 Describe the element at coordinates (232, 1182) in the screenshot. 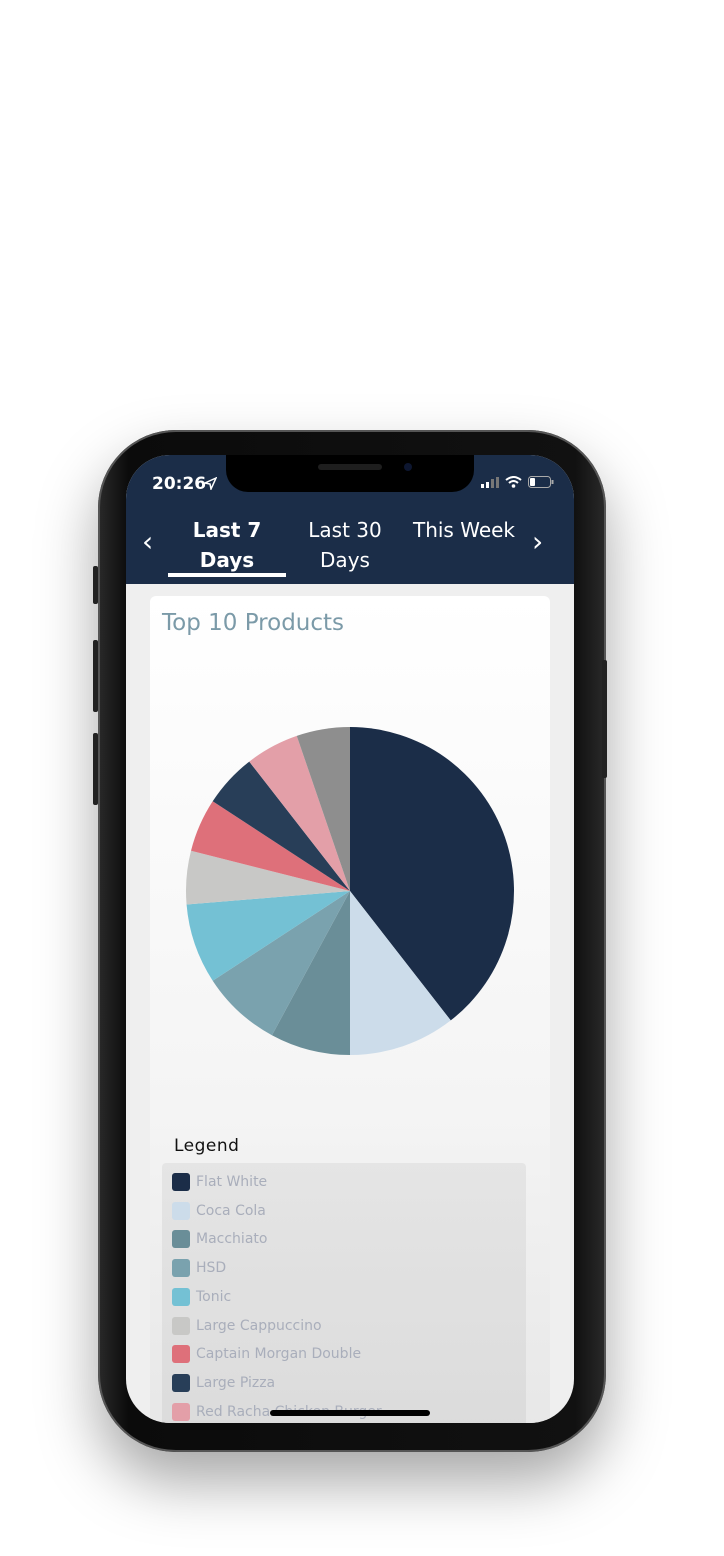

I see `legend-label: Flat White` at that location.